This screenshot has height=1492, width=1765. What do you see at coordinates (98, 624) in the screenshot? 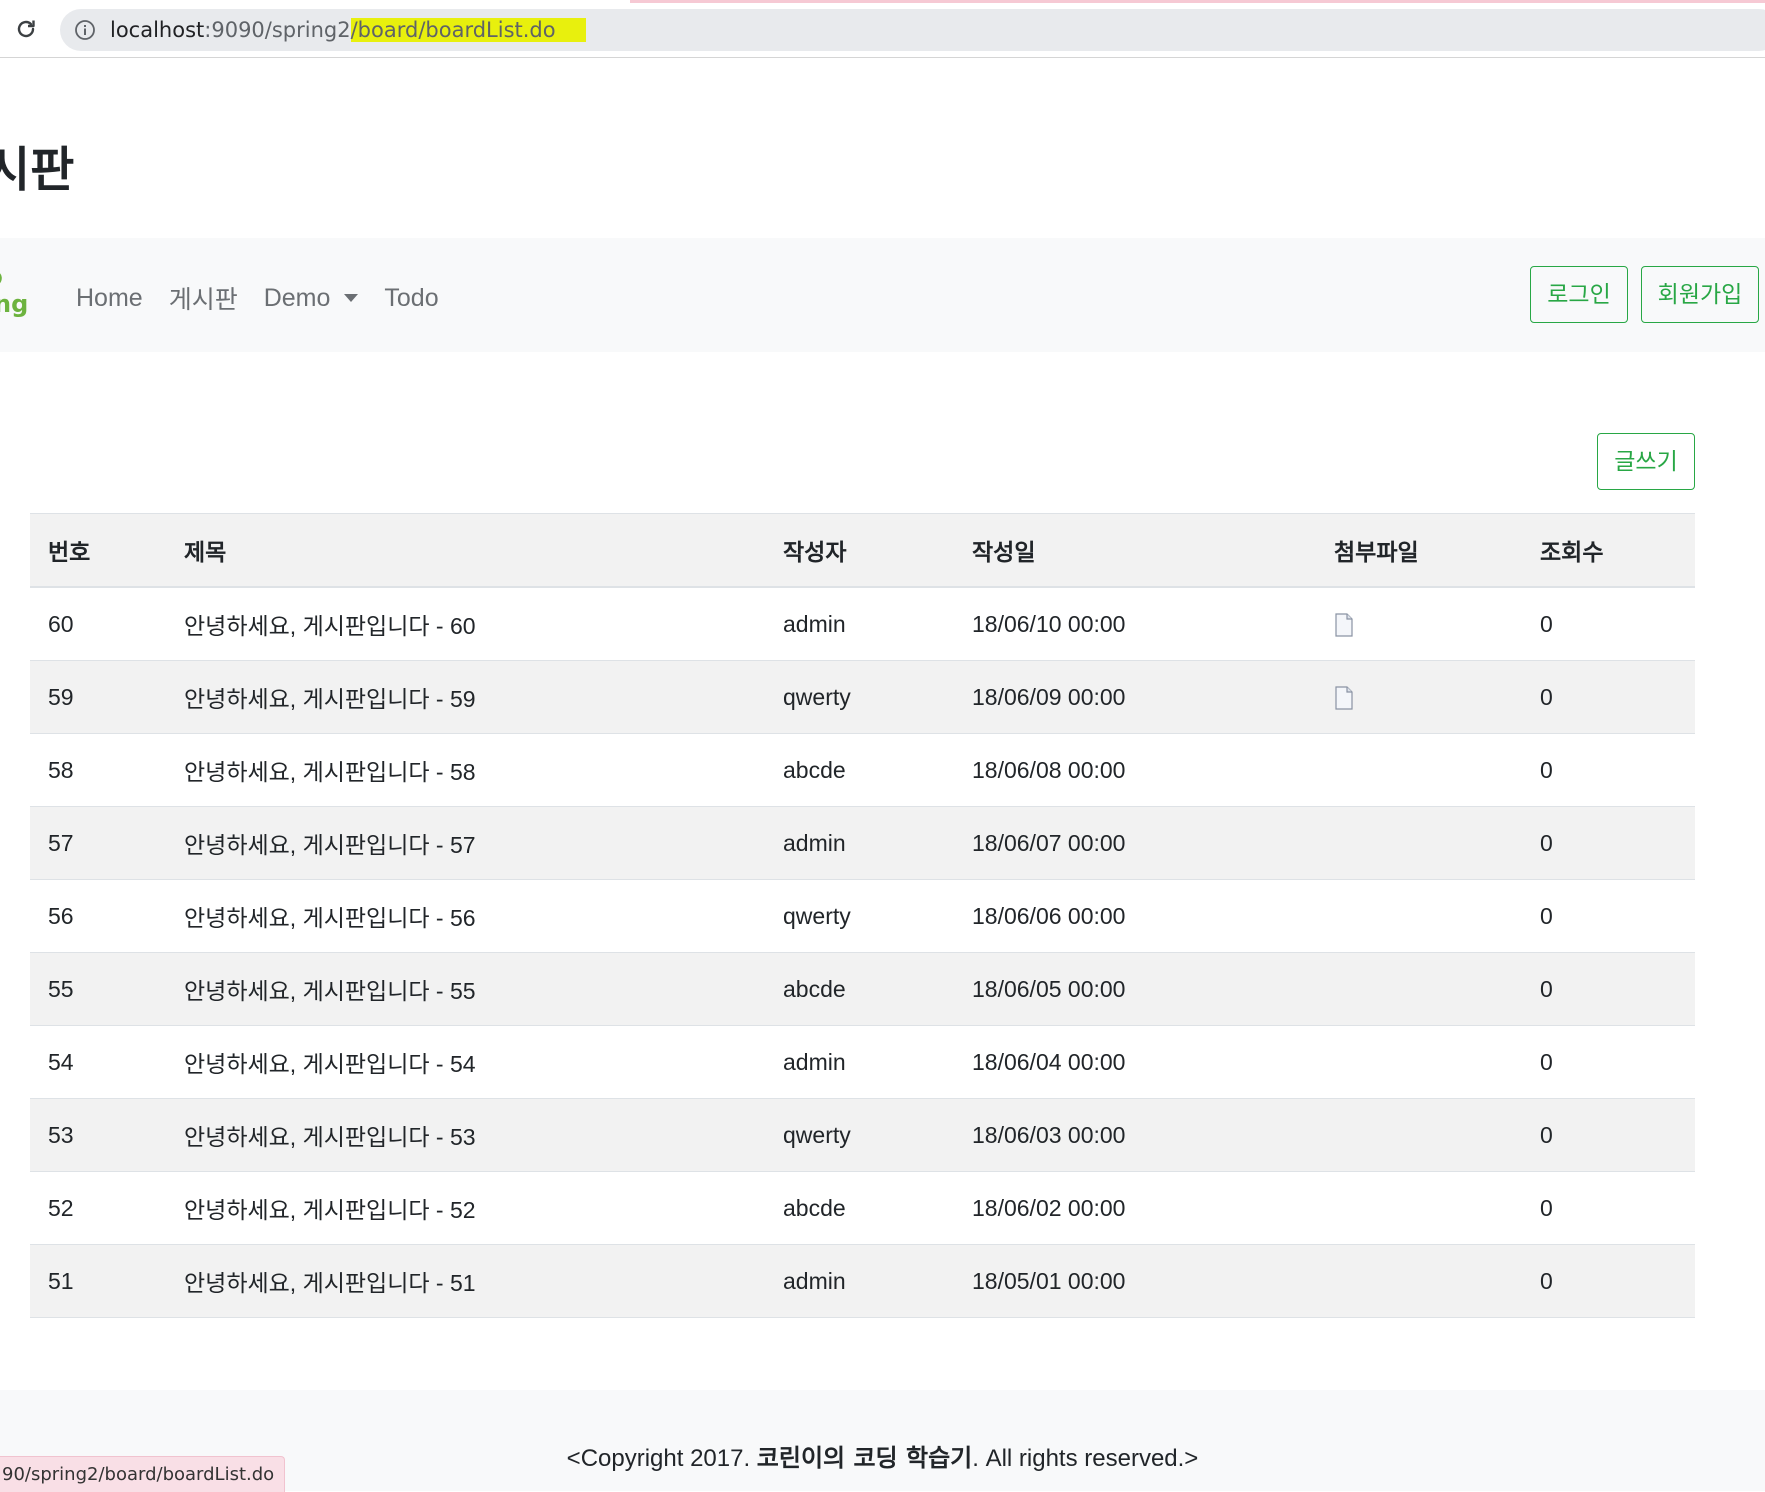
I see `cell-no: 60` at bounding box center [98, 624].